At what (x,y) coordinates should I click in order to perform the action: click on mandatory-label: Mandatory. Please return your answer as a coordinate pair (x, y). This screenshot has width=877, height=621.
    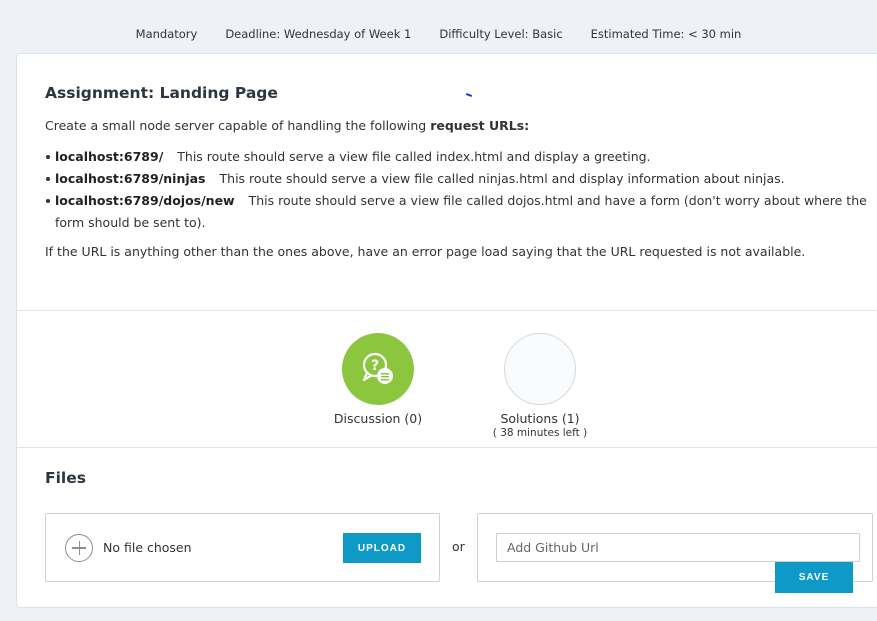
    Looking at the image, I should click on (166, 34).